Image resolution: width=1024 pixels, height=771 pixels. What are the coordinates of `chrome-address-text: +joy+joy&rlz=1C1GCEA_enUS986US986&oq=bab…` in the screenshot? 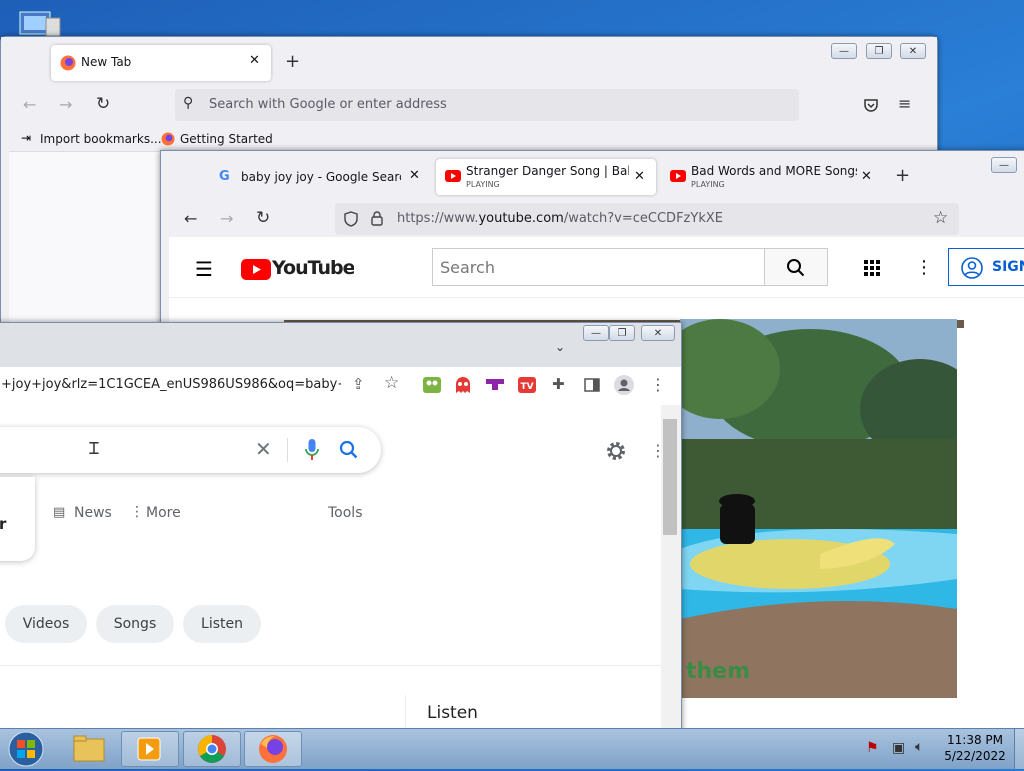 It's located at (171, 384).